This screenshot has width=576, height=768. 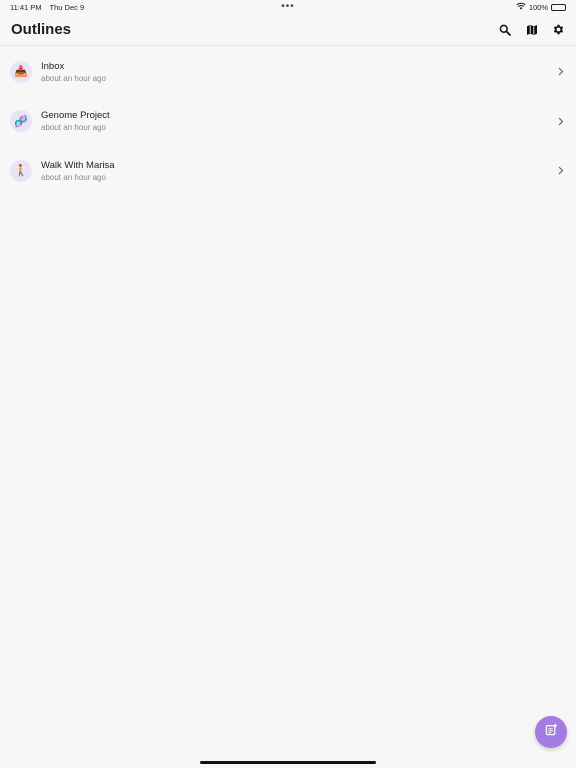 I want to click on list-item-text: Walk With Marisa about an hour ago, so click(x=78, y=171).